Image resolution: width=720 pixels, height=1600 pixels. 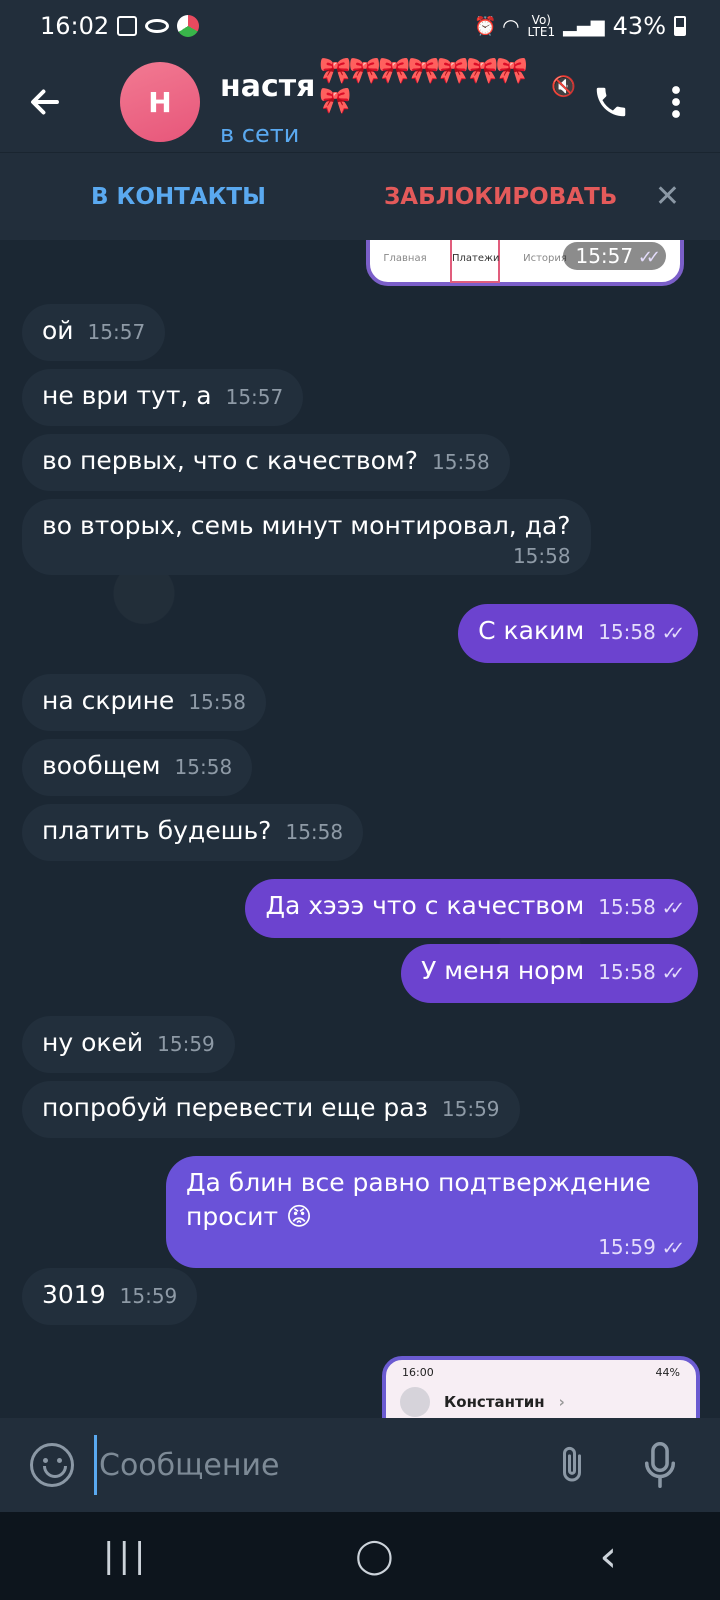 What do you see at coordinates (108, 700) in the screenshot?
I see `message-text: на скрине` at bounding box center [108, 700].